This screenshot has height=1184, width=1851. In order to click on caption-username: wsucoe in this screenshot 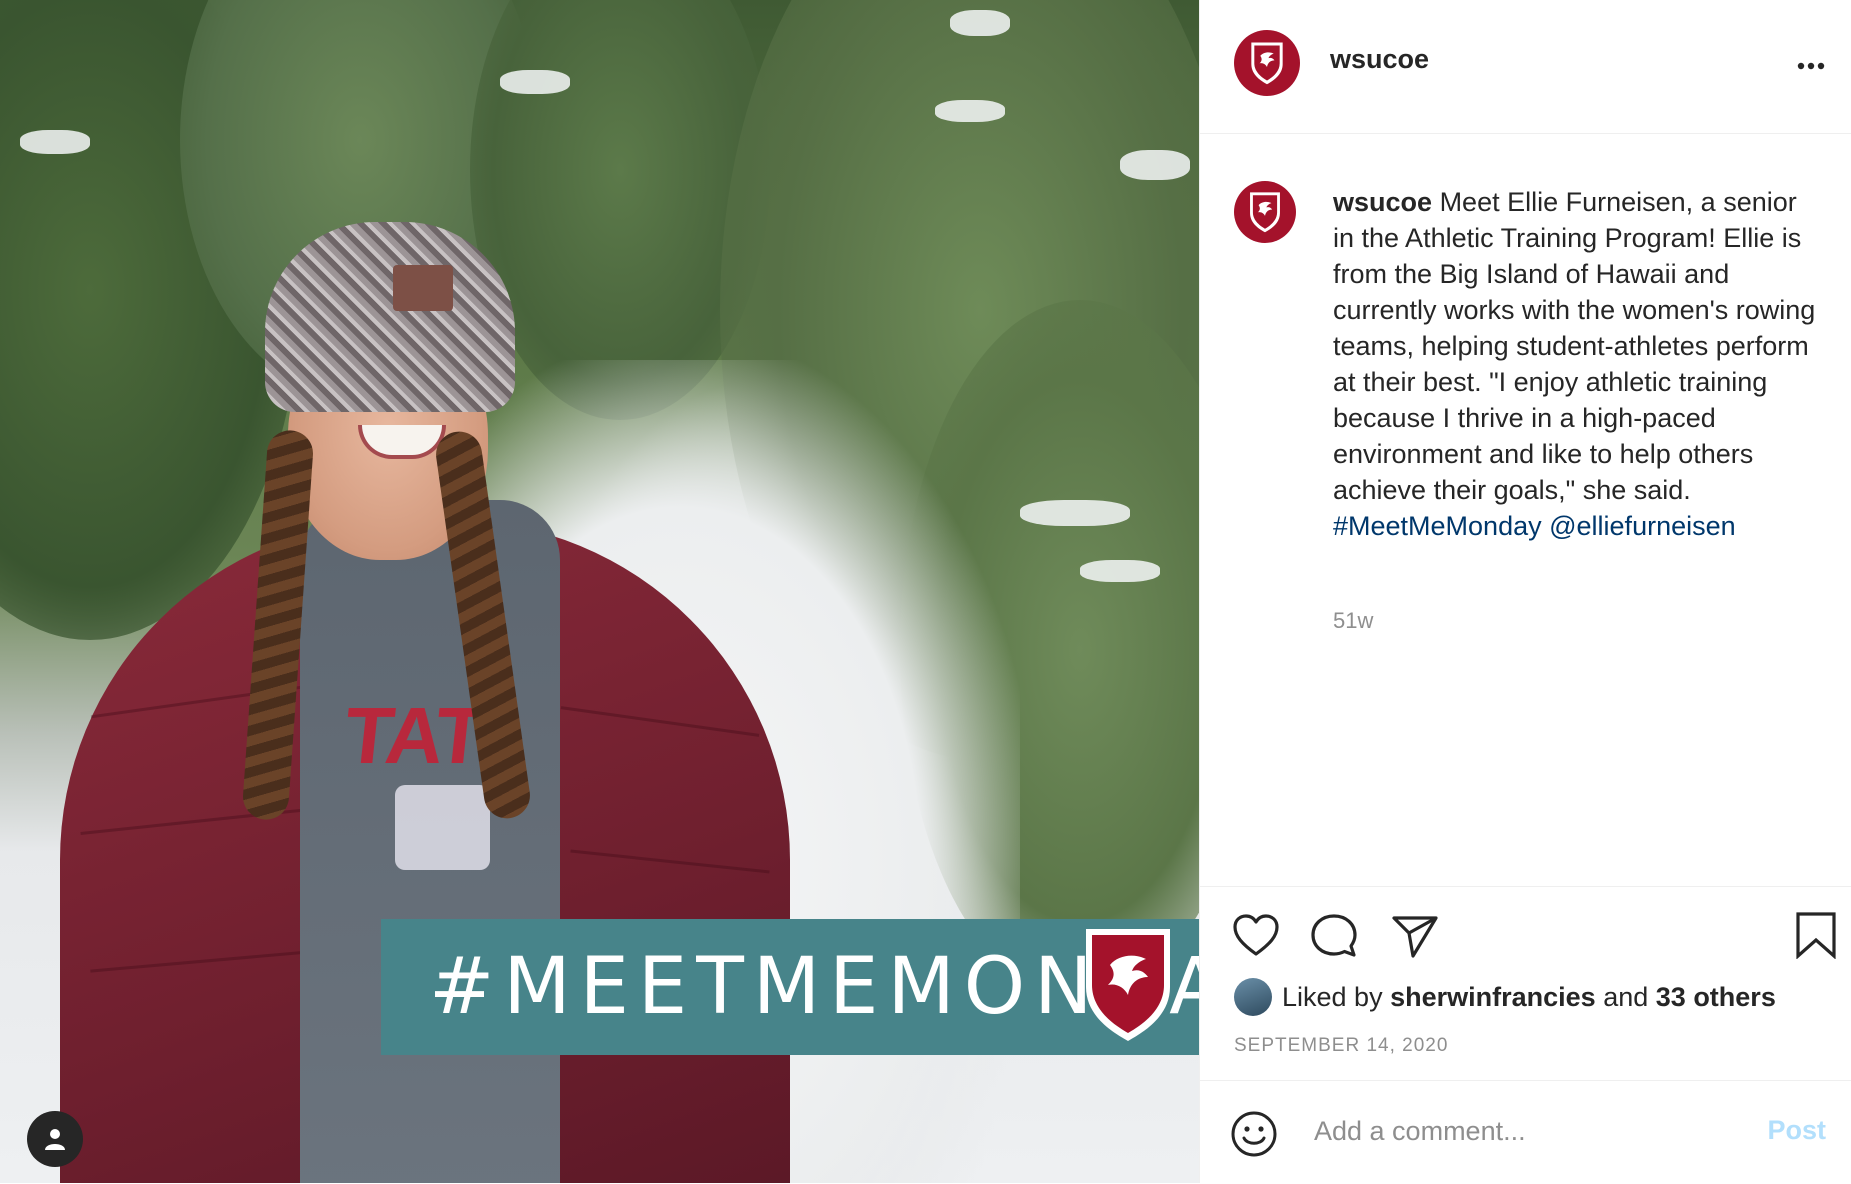, I will do `click(1382, 202)`.